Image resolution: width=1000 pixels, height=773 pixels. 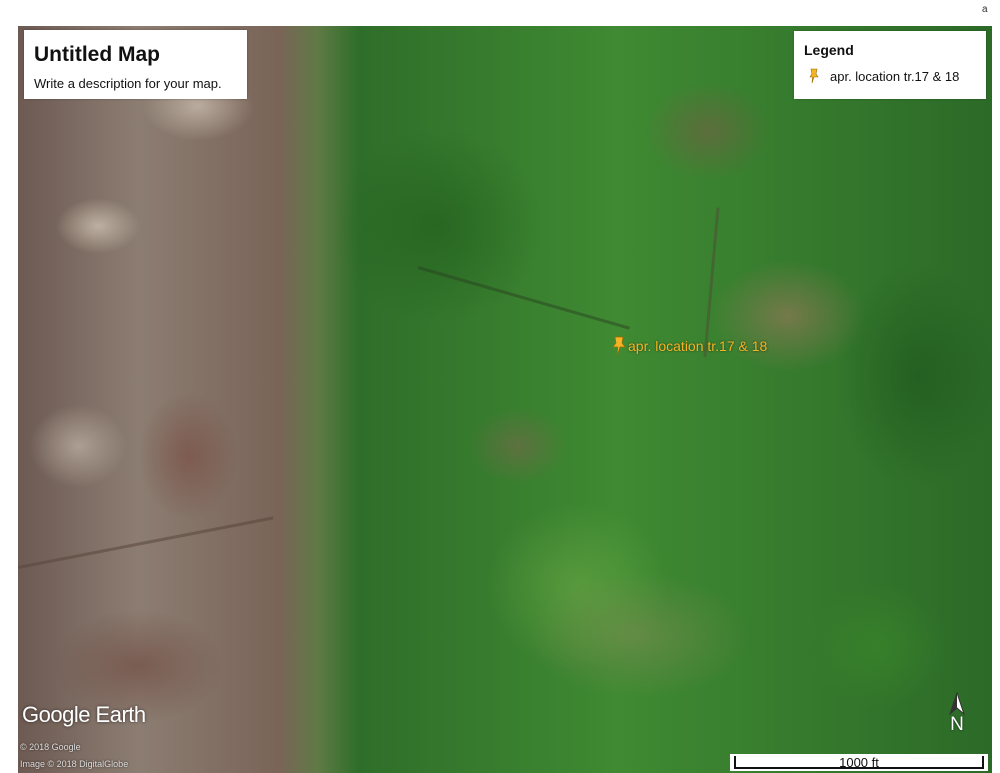 I want to click on google-earth-logo: Google Earth, so click(x=84, y=714).